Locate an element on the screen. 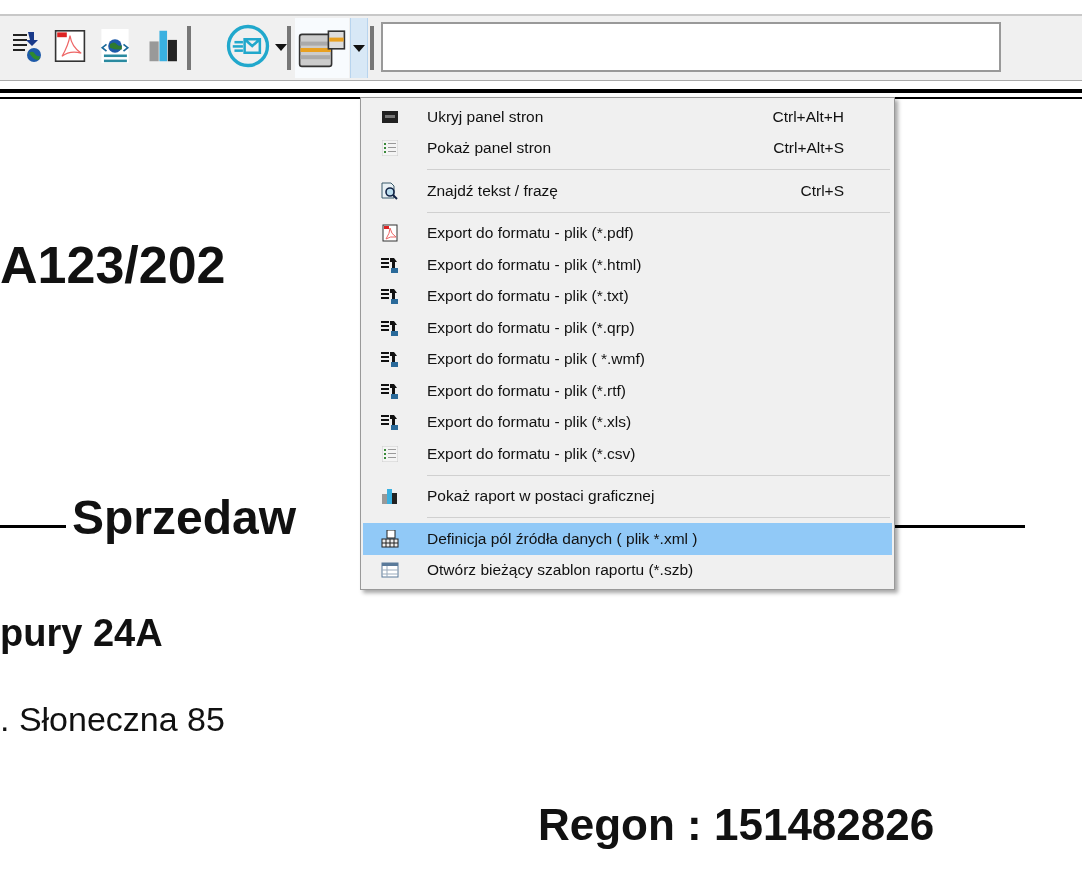  document-text: . Słoneczna 85 is located at coordinates (112, 719).